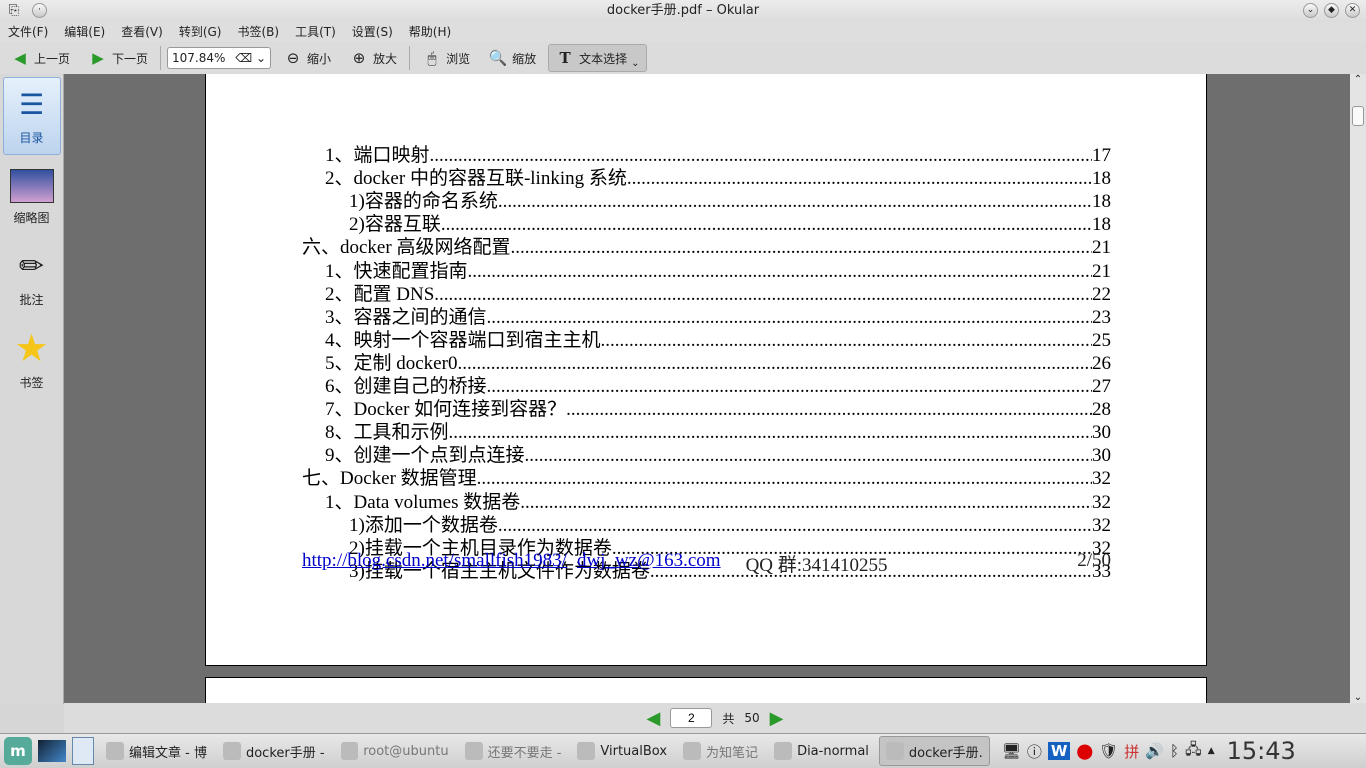 Image resolution: width=1366 pixels, height=768 pixels. Describe the element at coordinates (40, 58) in the screenshot. I see `prev-page-button: ◀ 上一页` at that location.